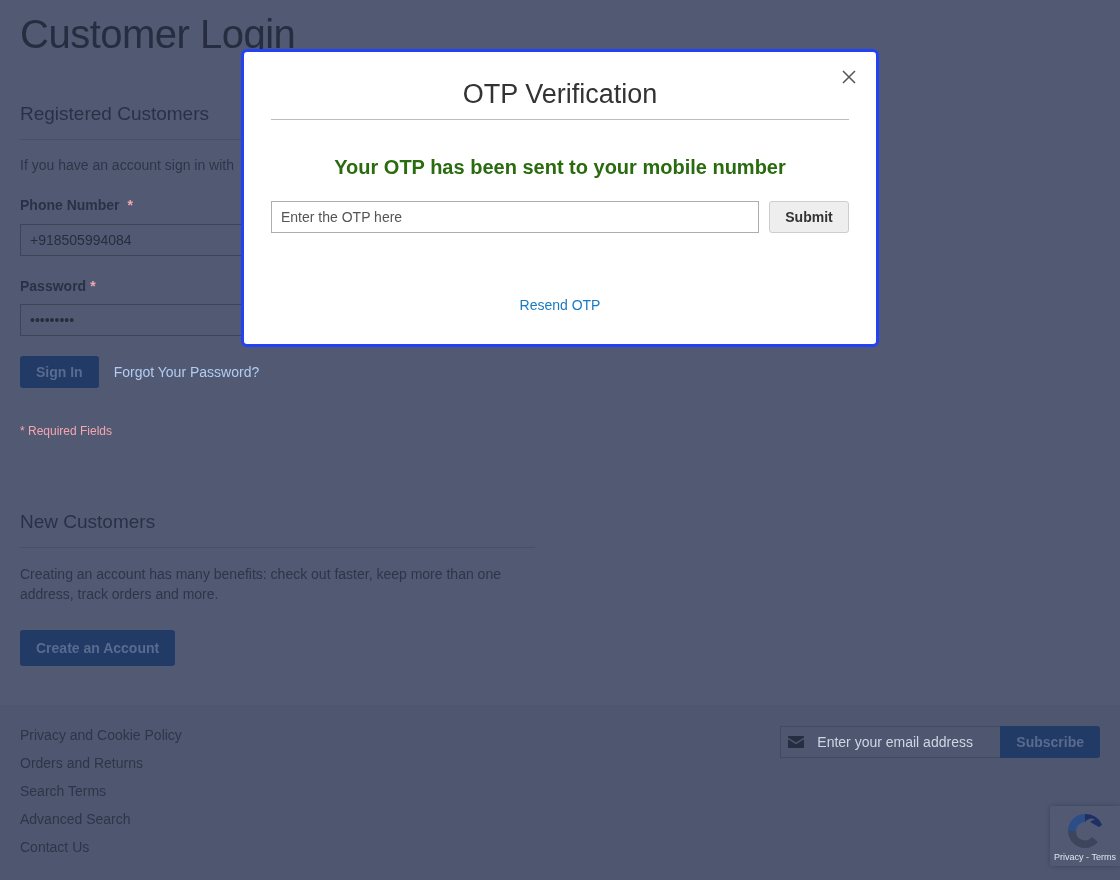 The height and width of the screenshot is (880, 1120). Describe the element at coordinates (849, 77) in the screenshot. I see `close-icon` at that location.